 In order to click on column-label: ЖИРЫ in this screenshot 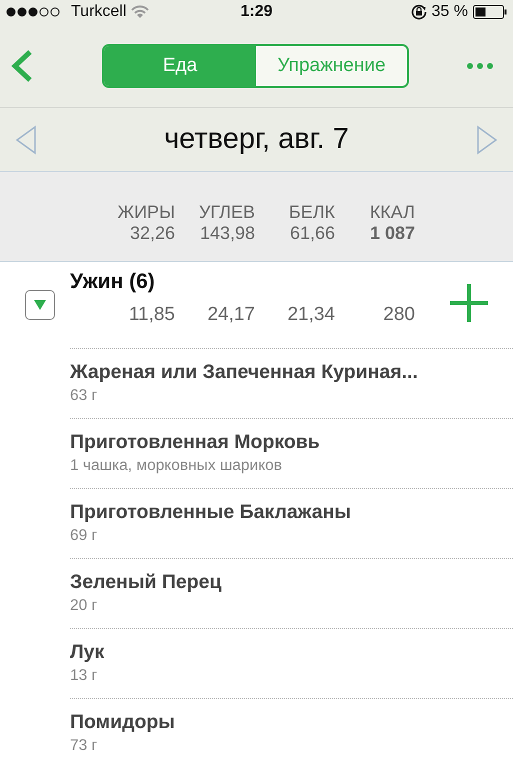, I will do `click(146, 212)`.